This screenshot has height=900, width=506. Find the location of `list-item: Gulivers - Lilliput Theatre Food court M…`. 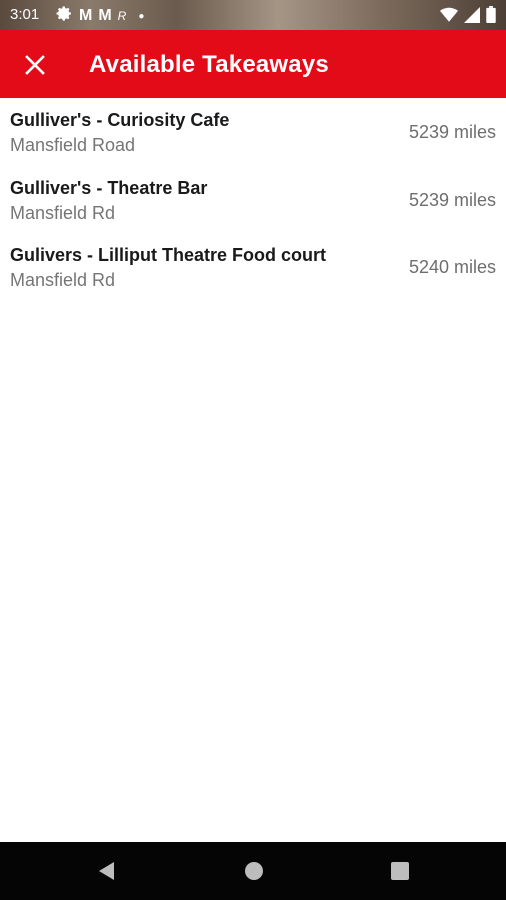

list-item: Gulivers - Lilliput Theatre Food court M… is located at coordinates (253, 267).